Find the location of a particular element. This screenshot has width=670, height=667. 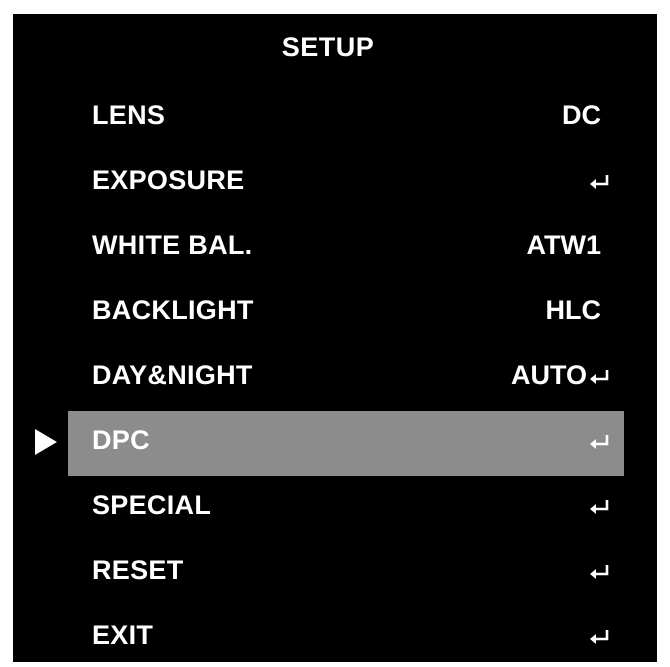

menu-item-value: HLC is located at coordinates (574, 310).